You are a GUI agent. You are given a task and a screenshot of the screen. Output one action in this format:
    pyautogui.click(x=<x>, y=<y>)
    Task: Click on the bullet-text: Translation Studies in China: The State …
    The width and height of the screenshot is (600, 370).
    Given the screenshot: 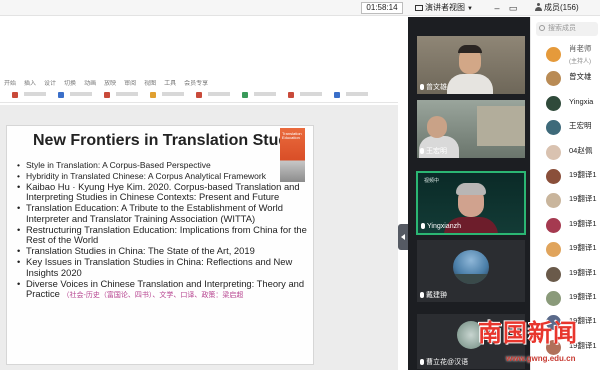 What is the action you would take?
    pyautogui.click(x=140, y=251)
    